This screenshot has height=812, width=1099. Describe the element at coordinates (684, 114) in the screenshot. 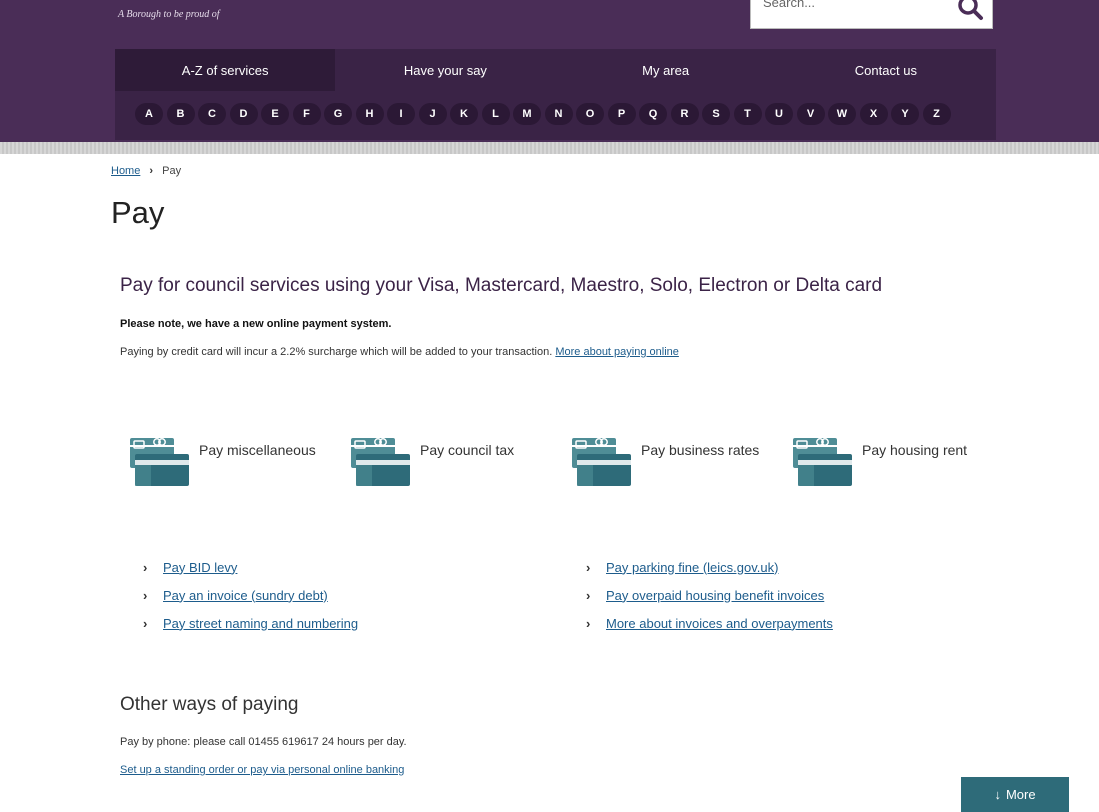

I see `az-letter-r: R` at that location.